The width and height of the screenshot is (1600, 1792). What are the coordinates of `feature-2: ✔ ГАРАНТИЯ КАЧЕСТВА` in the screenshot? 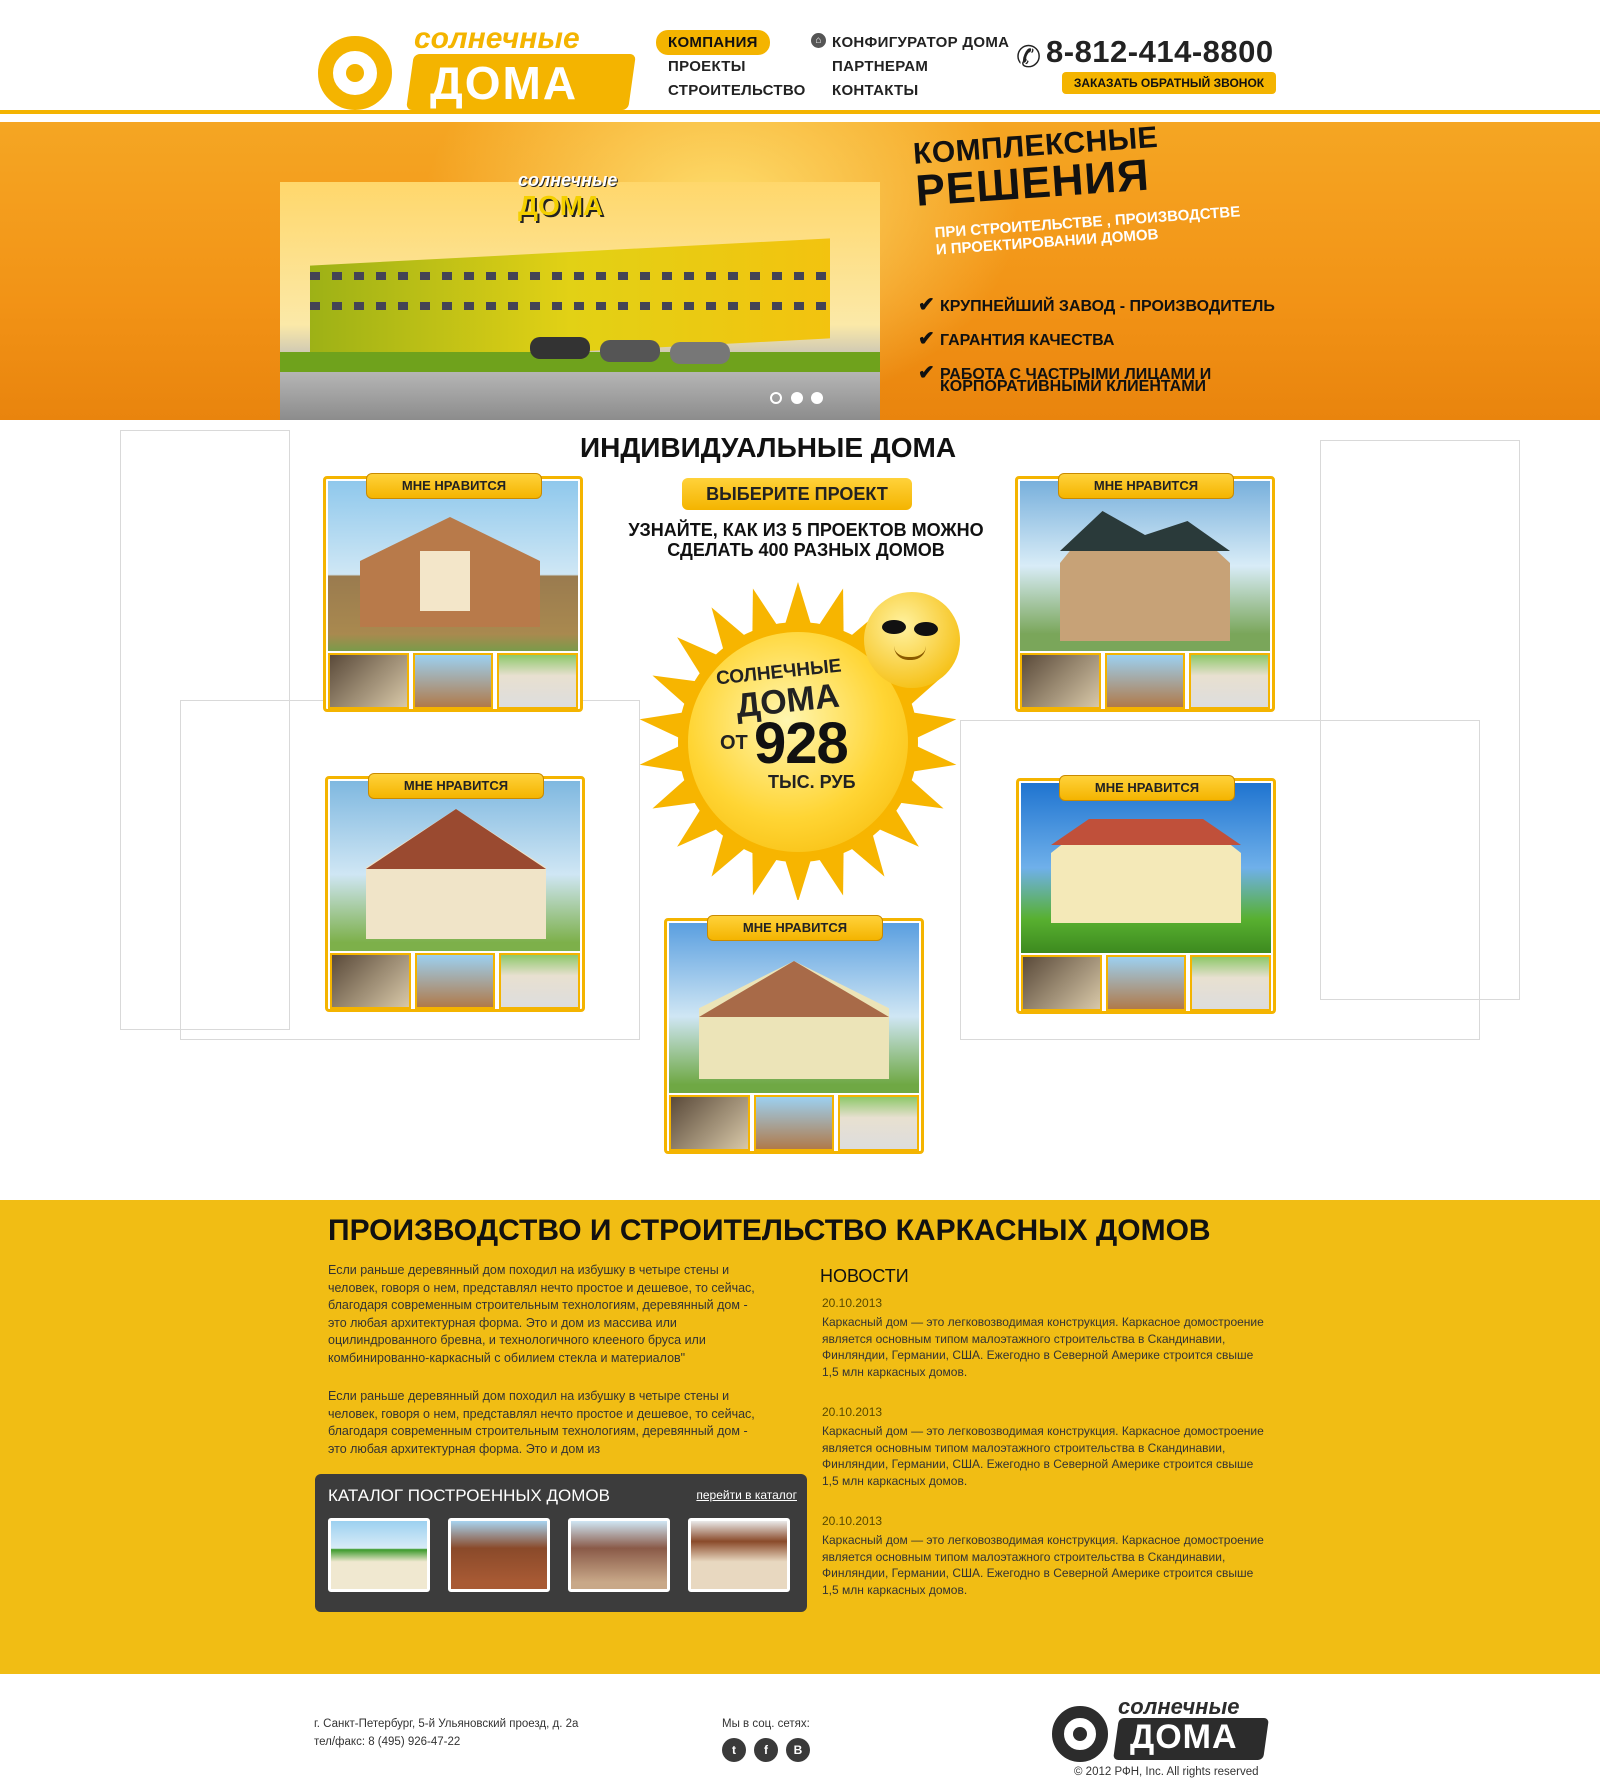 It's located at (1016, 338).